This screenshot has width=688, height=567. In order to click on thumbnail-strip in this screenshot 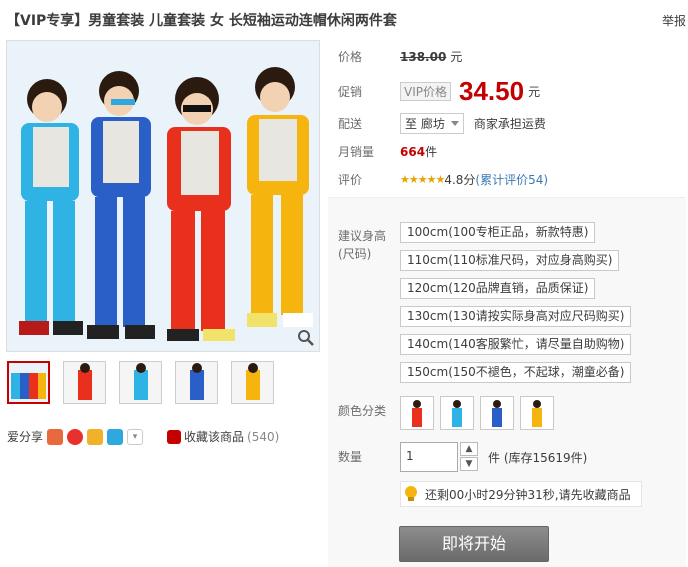, I will do `click(140, 382)`.